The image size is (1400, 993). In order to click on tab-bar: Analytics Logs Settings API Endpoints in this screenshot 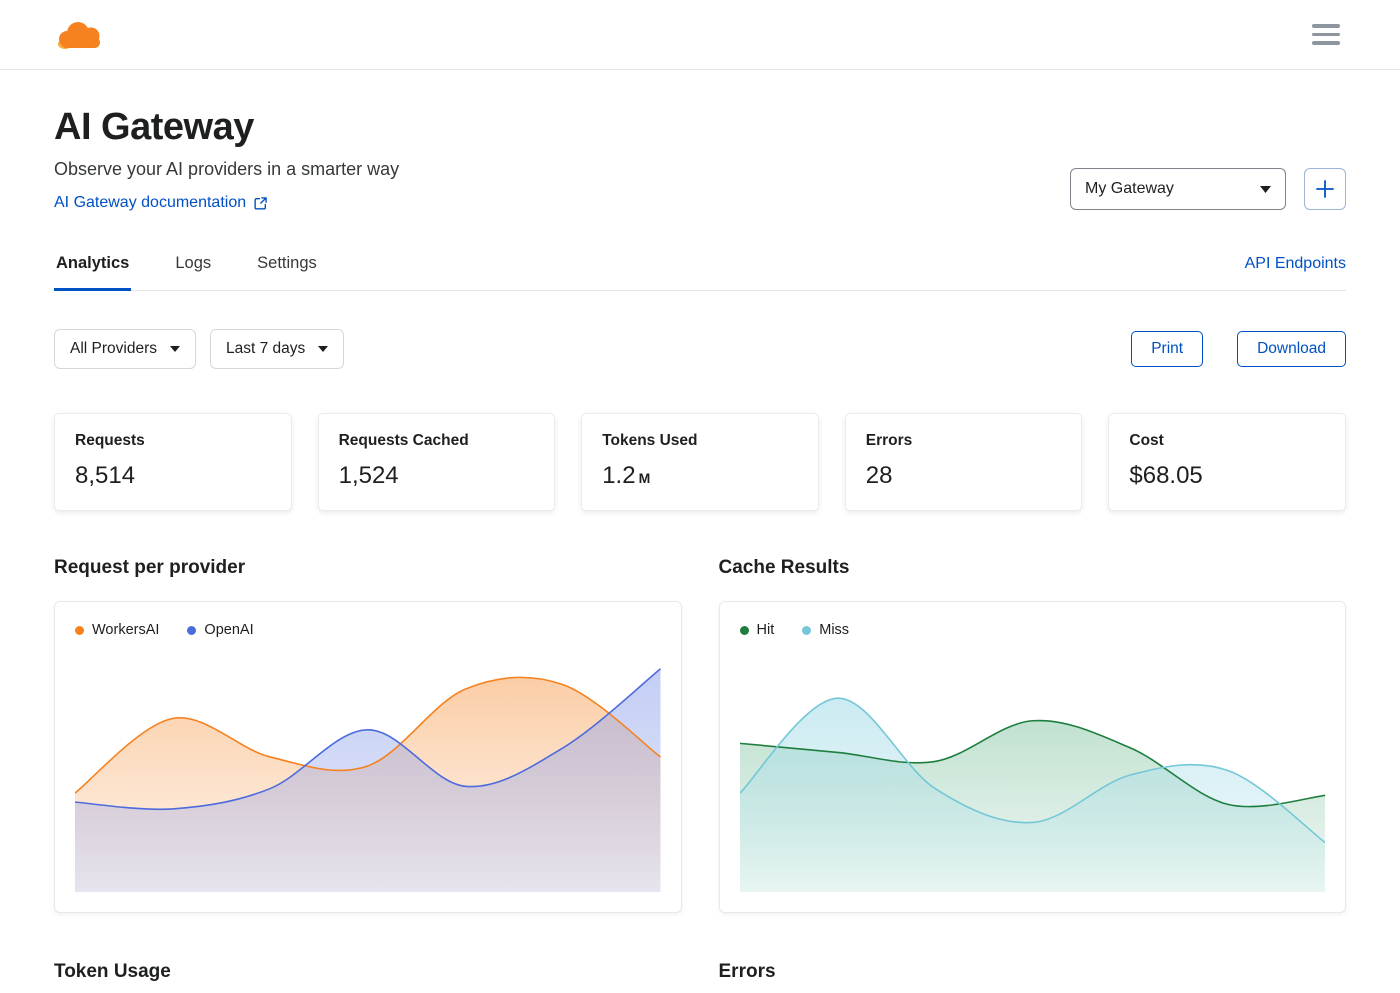, I will do `click(700, 272)`.